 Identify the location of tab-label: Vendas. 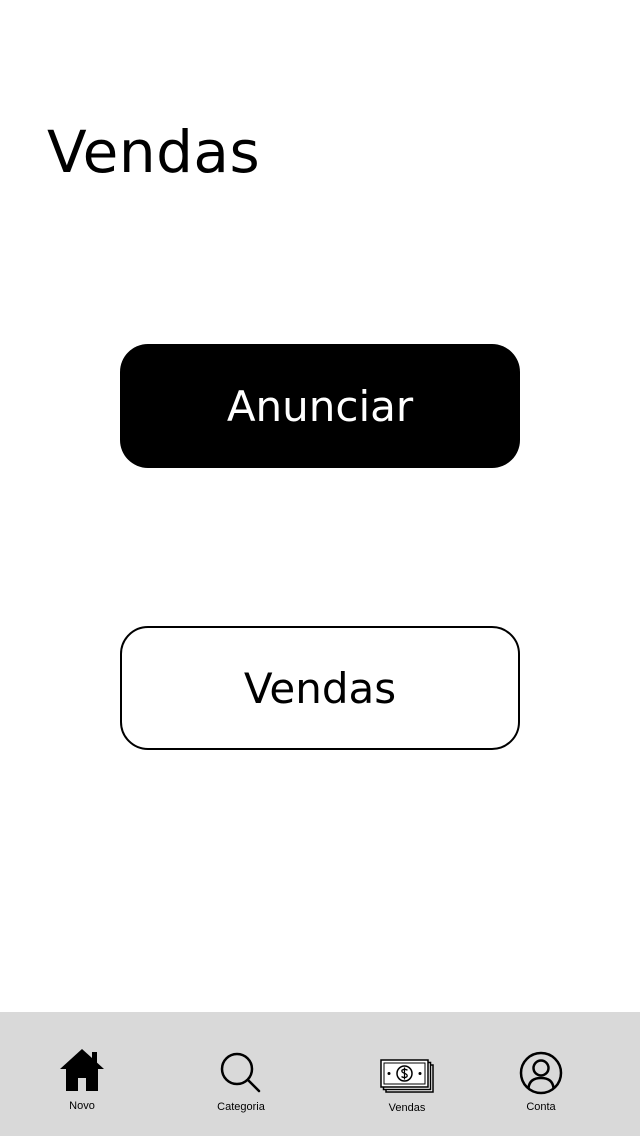
(407, 1108).